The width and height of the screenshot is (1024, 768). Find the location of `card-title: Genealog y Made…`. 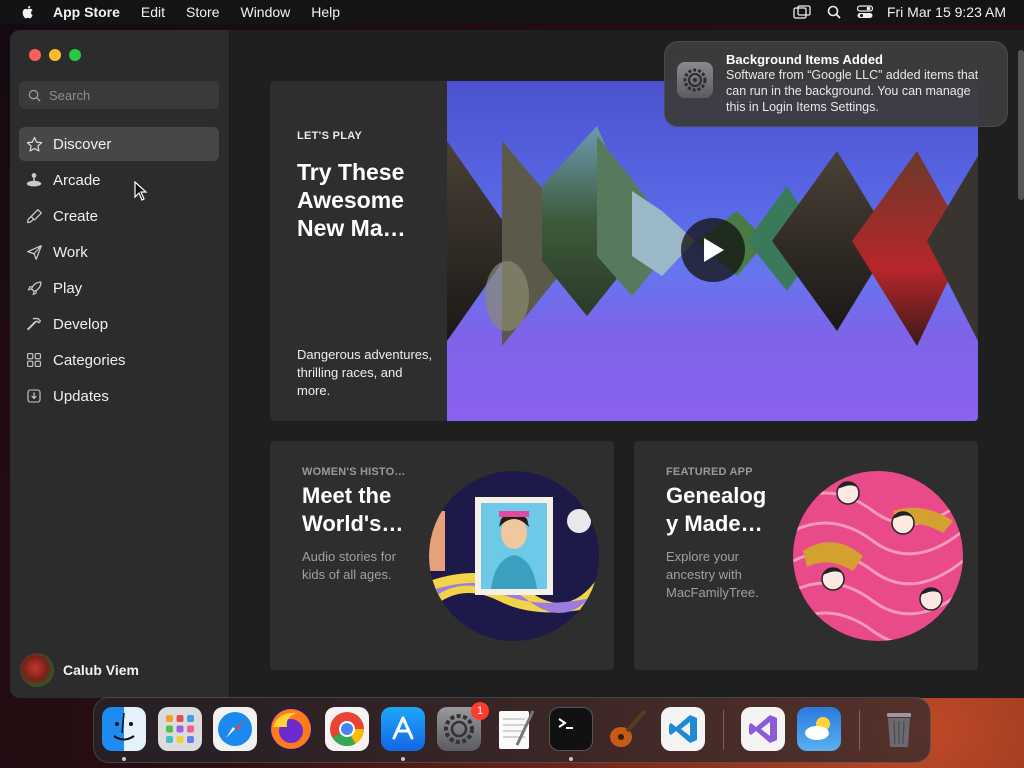

card-title: Genealog y Made… is located at coordinates (716, 509).